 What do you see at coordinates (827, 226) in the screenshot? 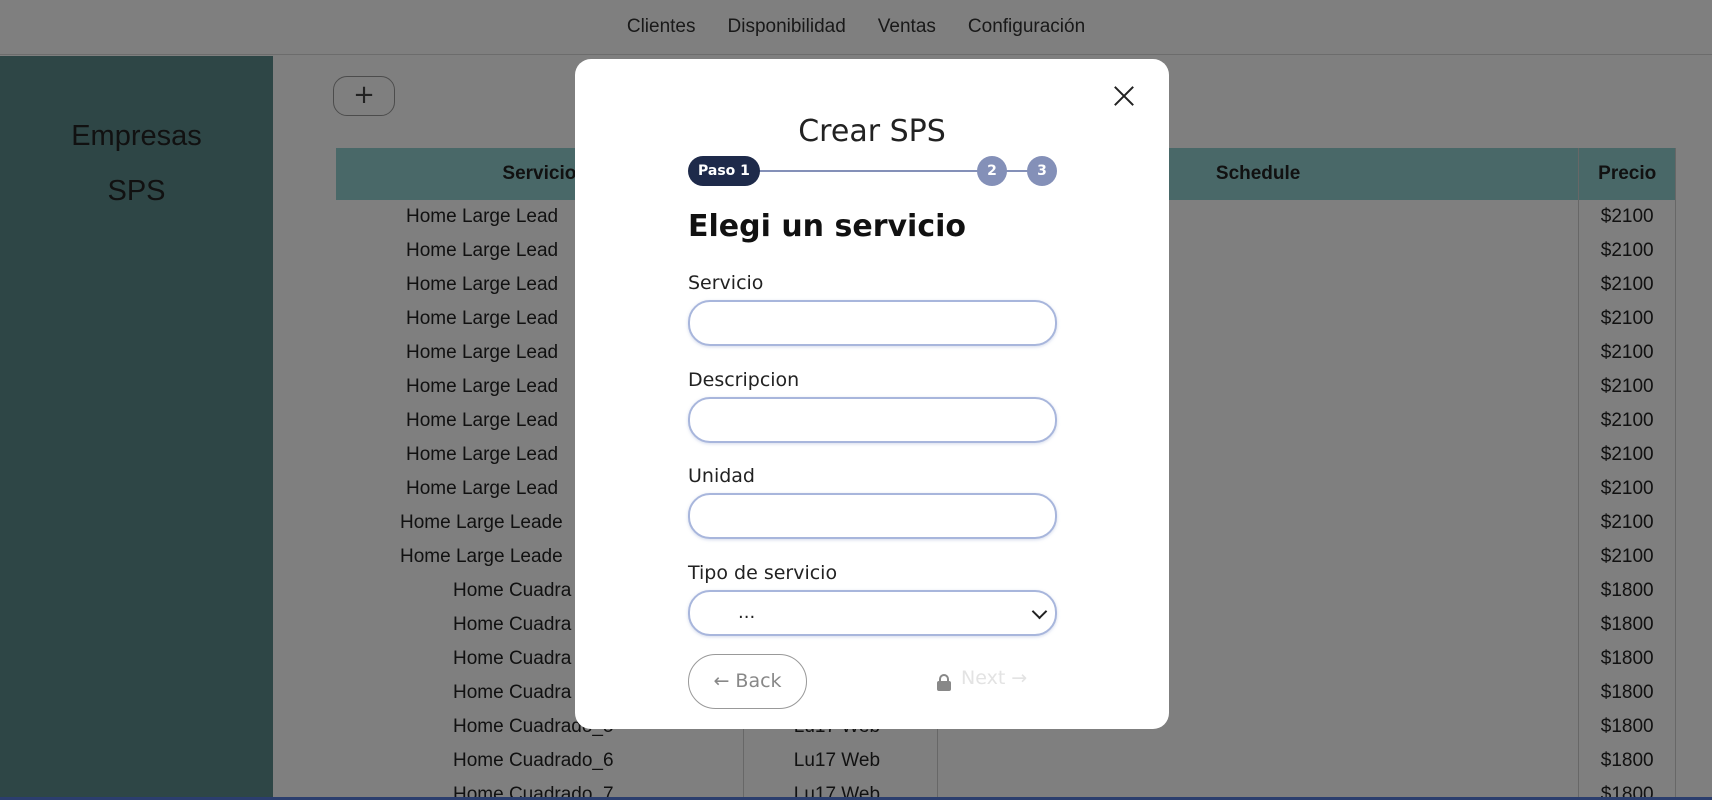
I see `section-heading: Elegi un servicio` at bounding box center [827, 226].